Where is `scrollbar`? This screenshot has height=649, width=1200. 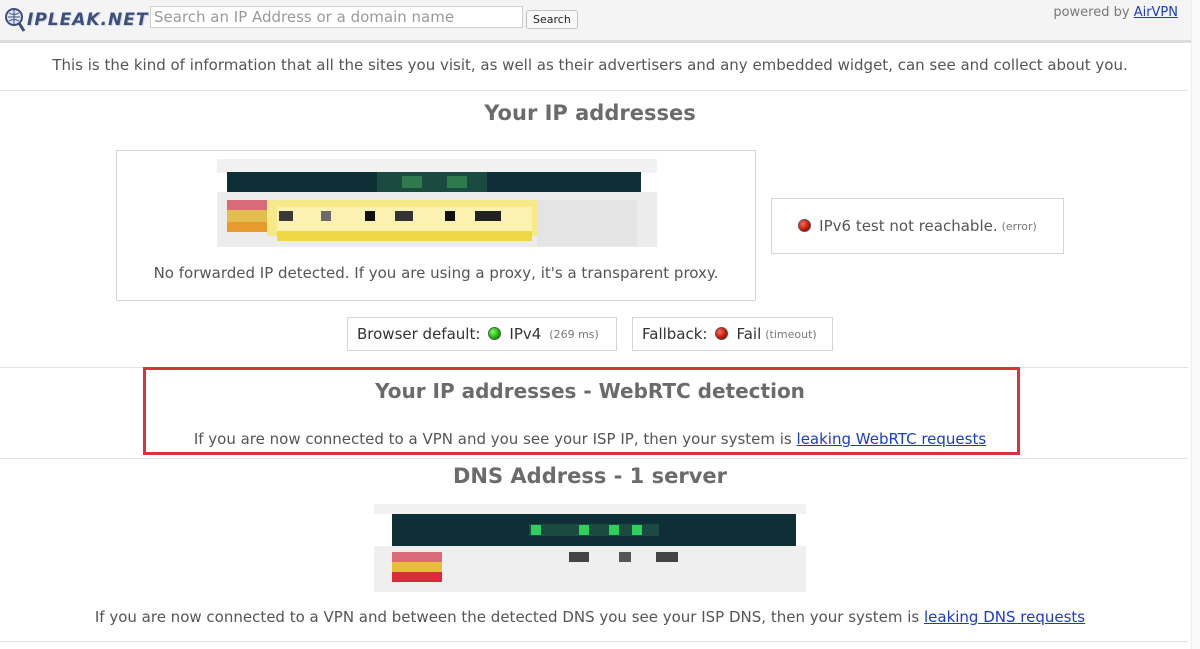 scrollbar is located at coordinates (1195, 324).